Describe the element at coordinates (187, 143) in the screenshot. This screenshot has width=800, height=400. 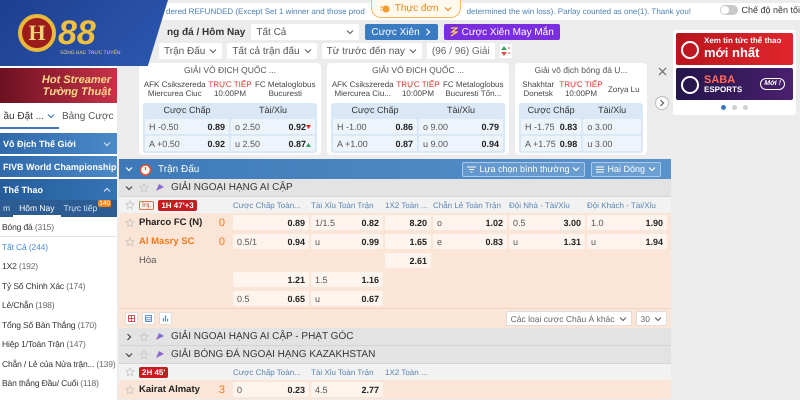
I see `odds-button: A +0.50 0.92` at that location.